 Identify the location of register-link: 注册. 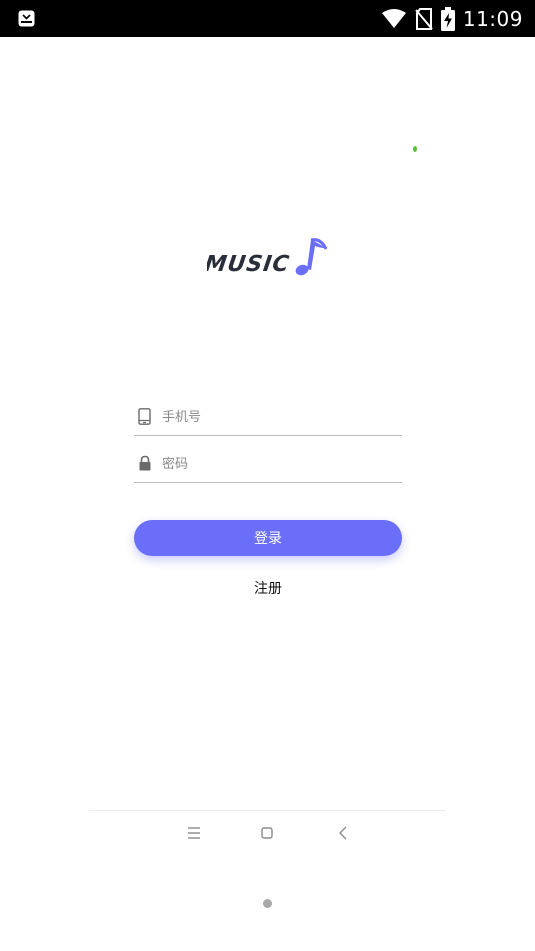
(268, 589).